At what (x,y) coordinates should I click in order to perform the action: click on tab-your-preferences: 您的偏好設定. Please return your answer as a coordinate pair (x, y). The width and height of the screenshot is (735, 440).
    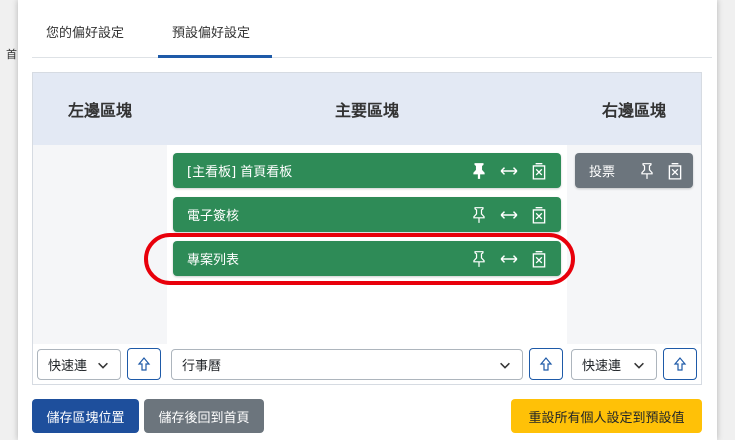
    Looking at the image, I should click on (85, 31).